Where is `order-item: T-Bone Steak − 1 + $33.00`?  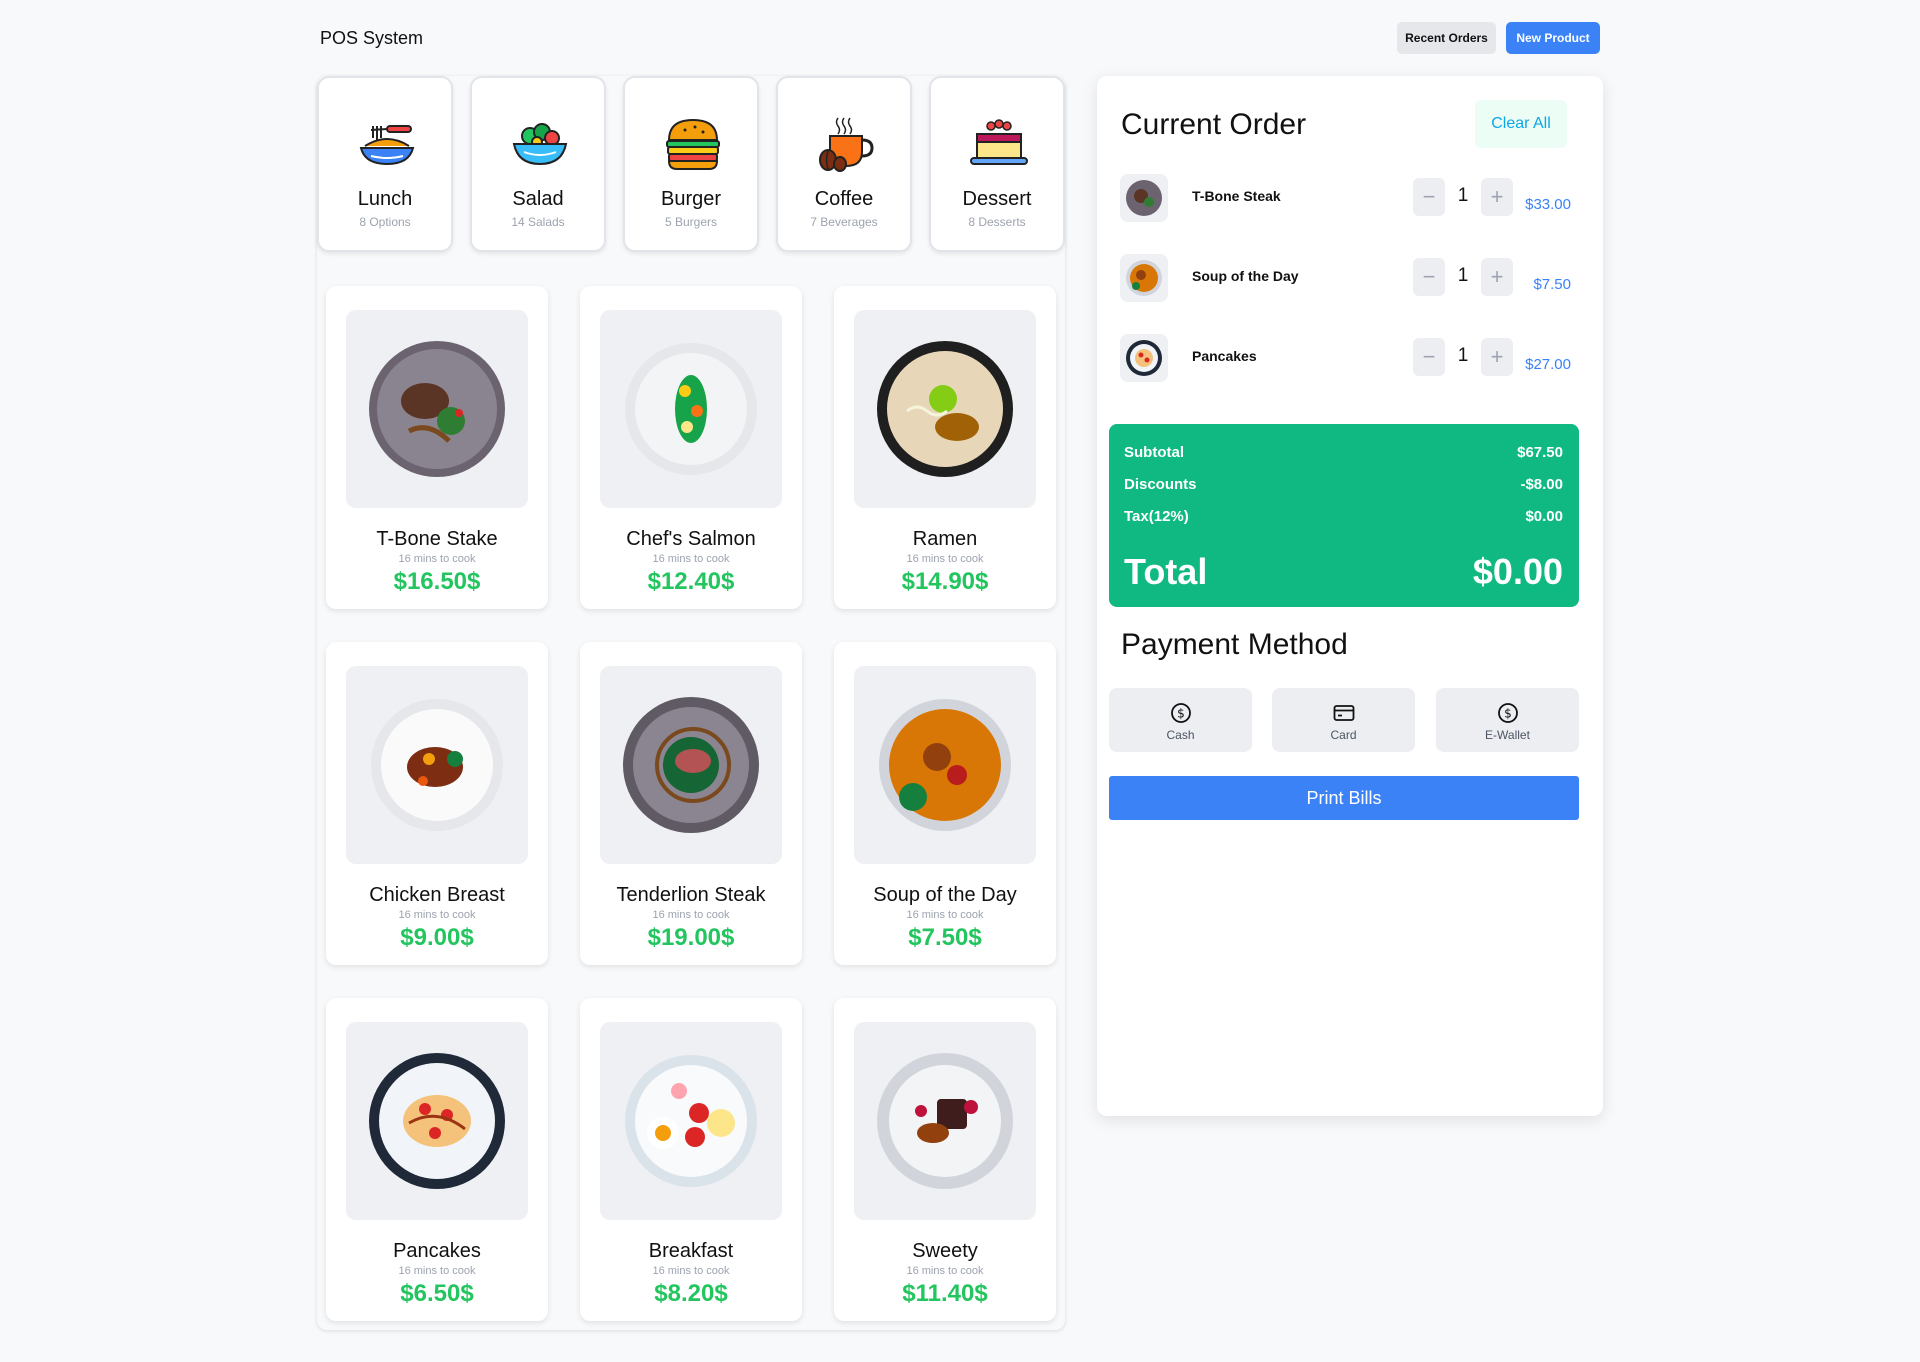
order-item: T-Bone Steak − 1 + $33.00 is located at coordinates (1350, 198).